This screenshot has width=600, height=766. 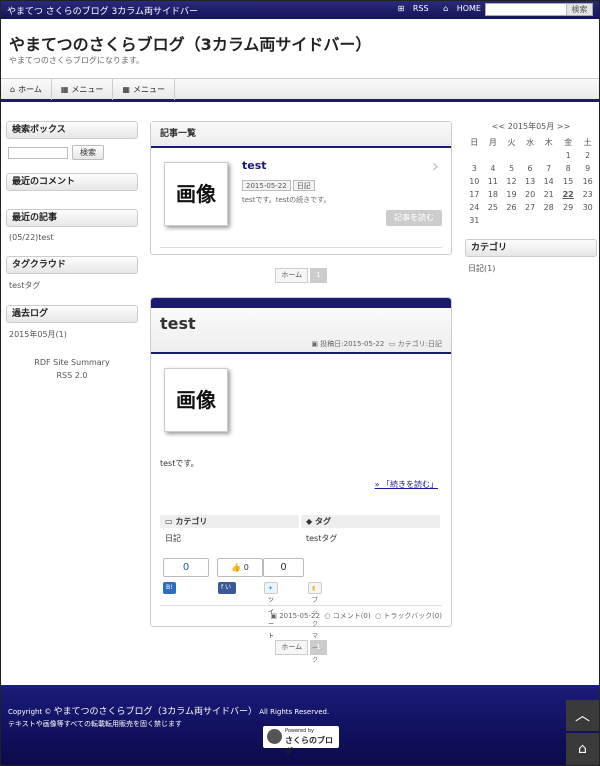 I want to click on calendar-weekday: 土, so click(x=587, y=142).